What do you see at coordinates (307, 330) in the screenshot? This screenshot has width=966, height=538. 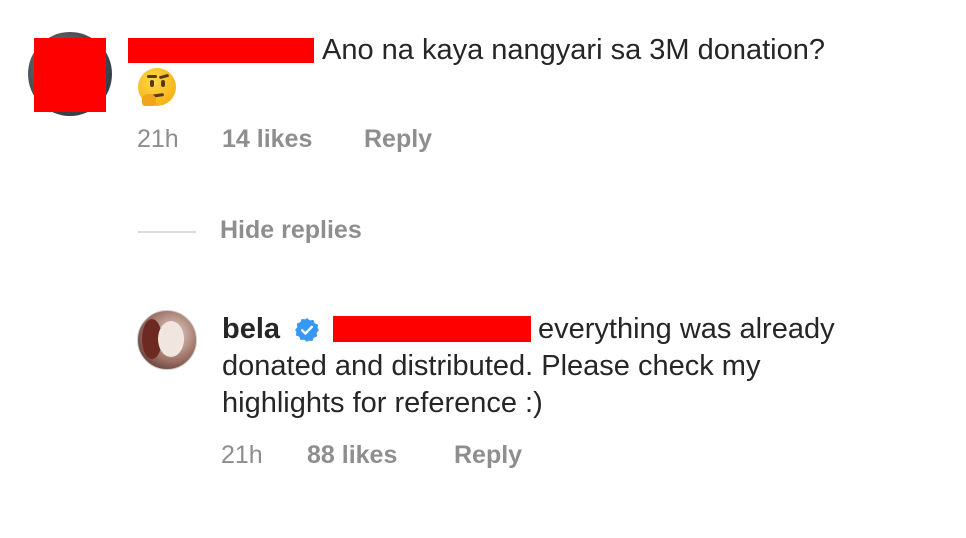 I see `verified-badge-icon` at bounding box center [307, 330].